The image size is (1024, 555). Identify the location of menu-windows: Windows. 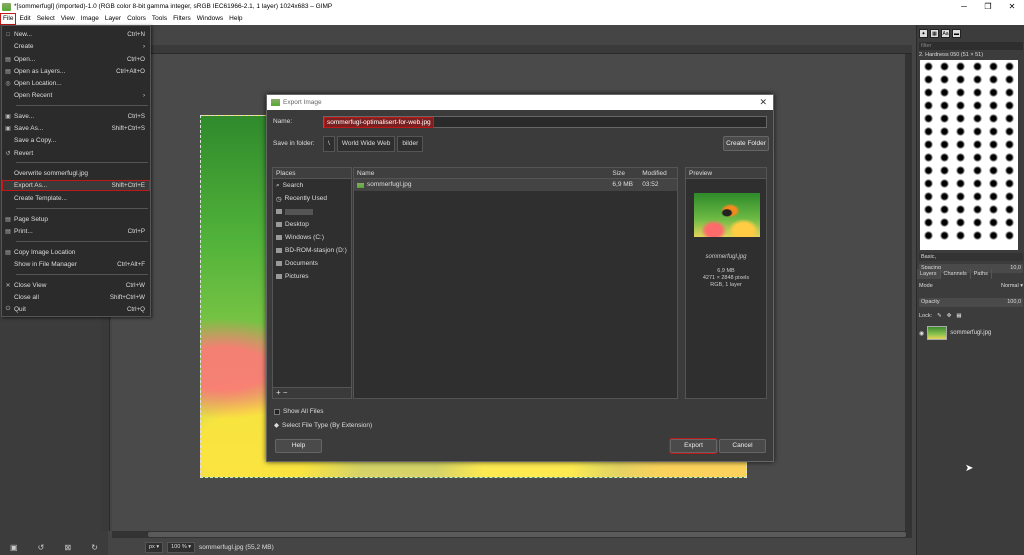
(210, 19).